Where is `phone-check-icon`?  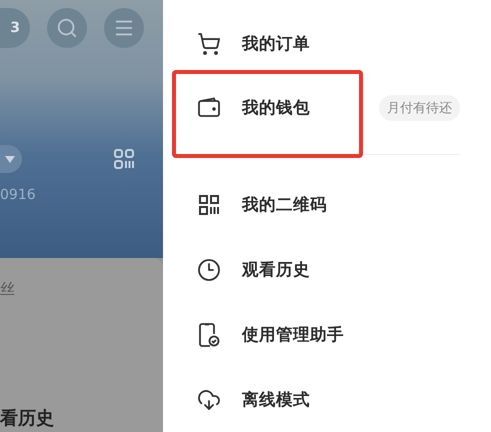 phone-check-icon is located at coordinates (209, 335).